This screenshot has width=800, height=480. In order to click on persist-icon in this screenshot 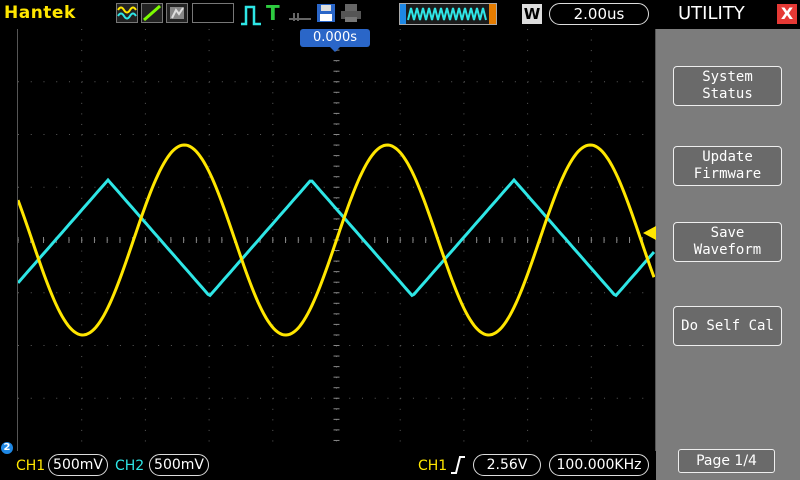, I will do `click(177, 13)`.